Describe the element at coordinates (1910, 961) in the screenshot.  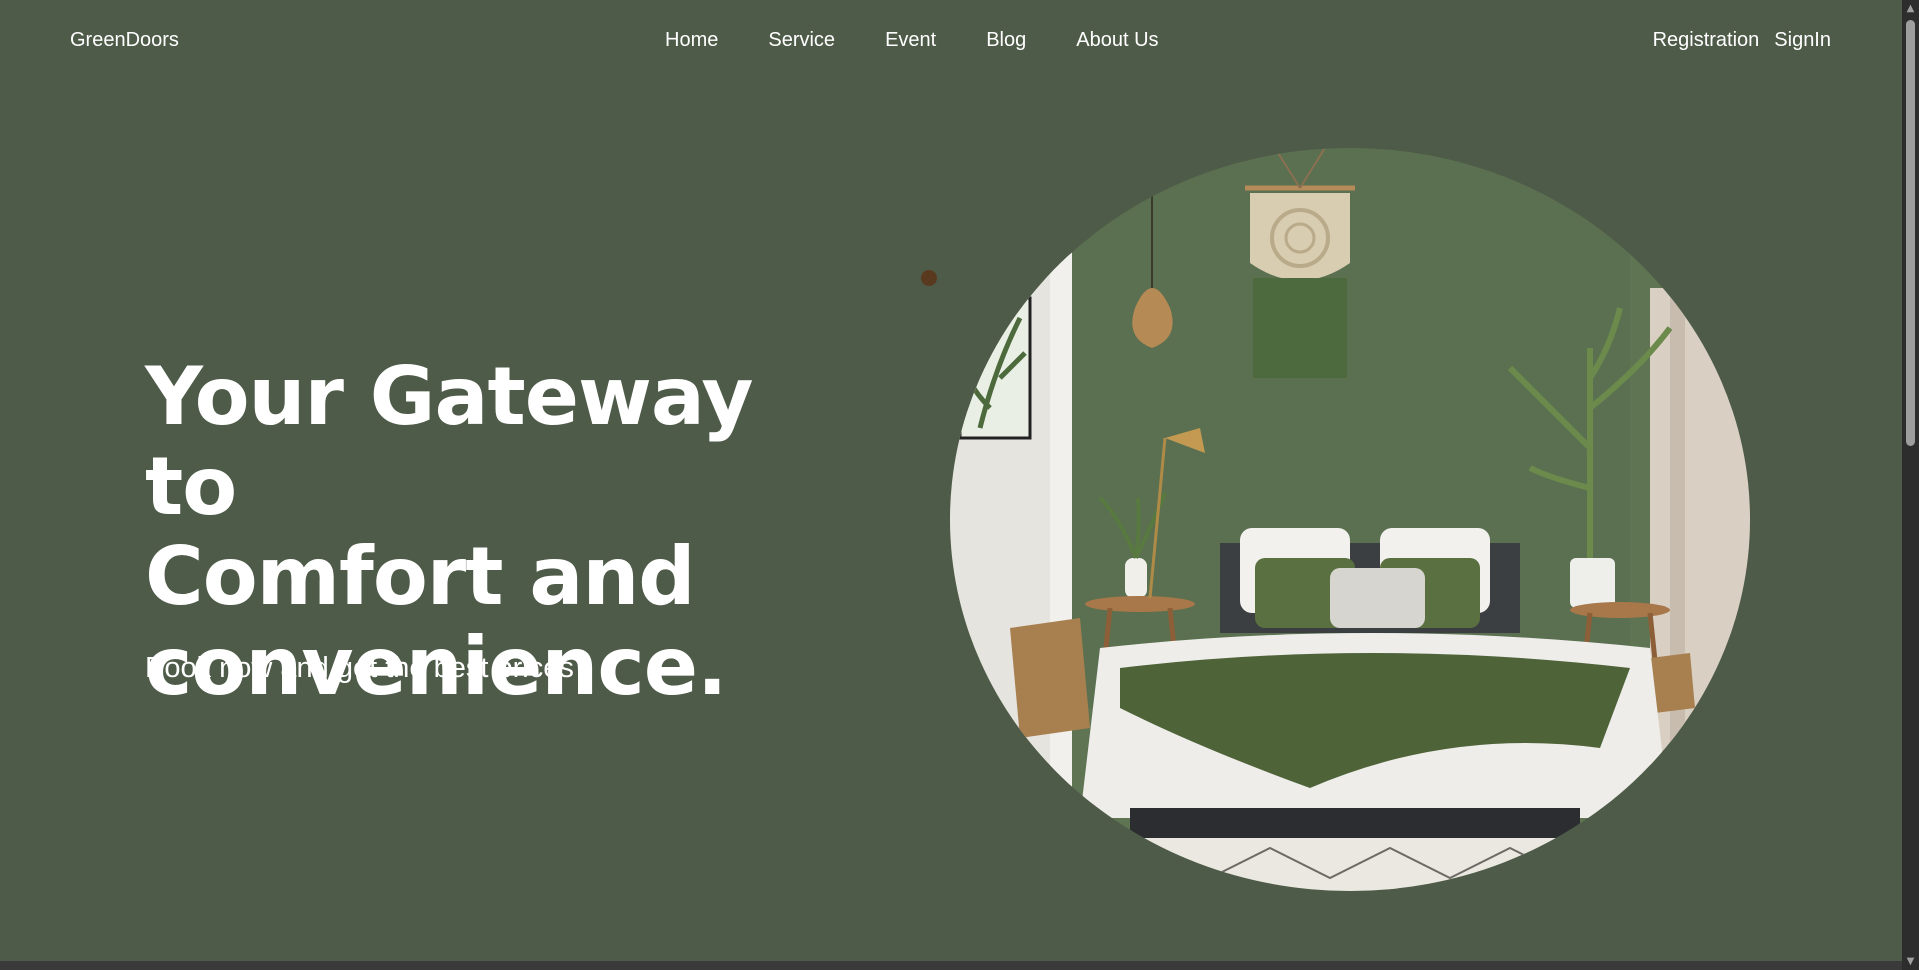
I see `scroll-down-icon: ▼` at that location.